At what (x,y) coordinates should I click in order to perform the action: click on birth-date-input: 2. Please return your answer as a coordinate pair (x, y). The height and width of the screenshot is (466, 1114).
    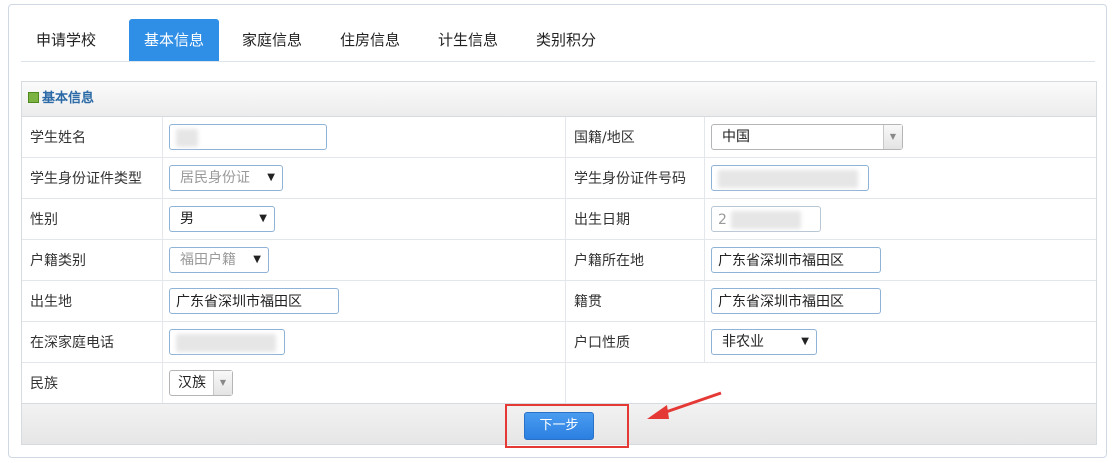
    Looking at the image, I should click on (766, 219).